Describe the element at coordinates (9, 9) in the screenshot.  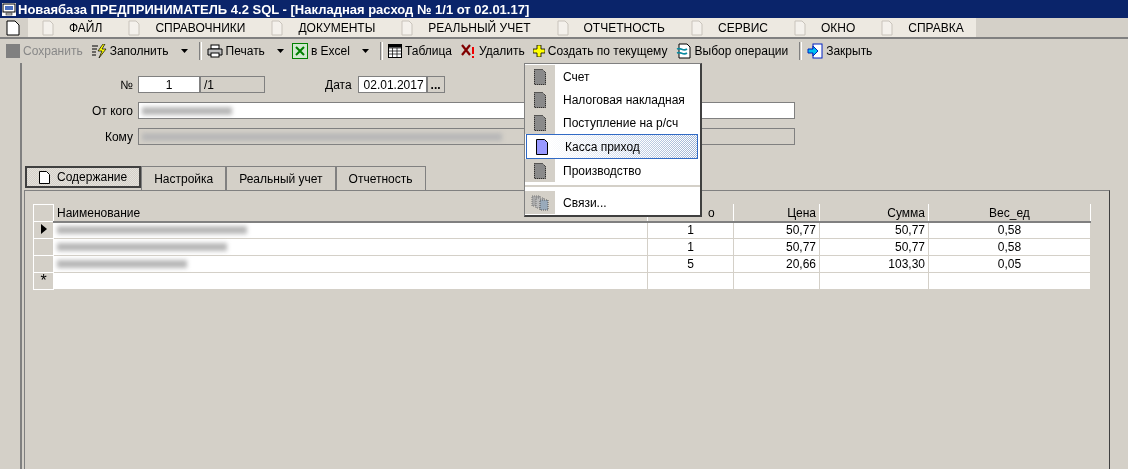
I see `computer-icon` at that location.